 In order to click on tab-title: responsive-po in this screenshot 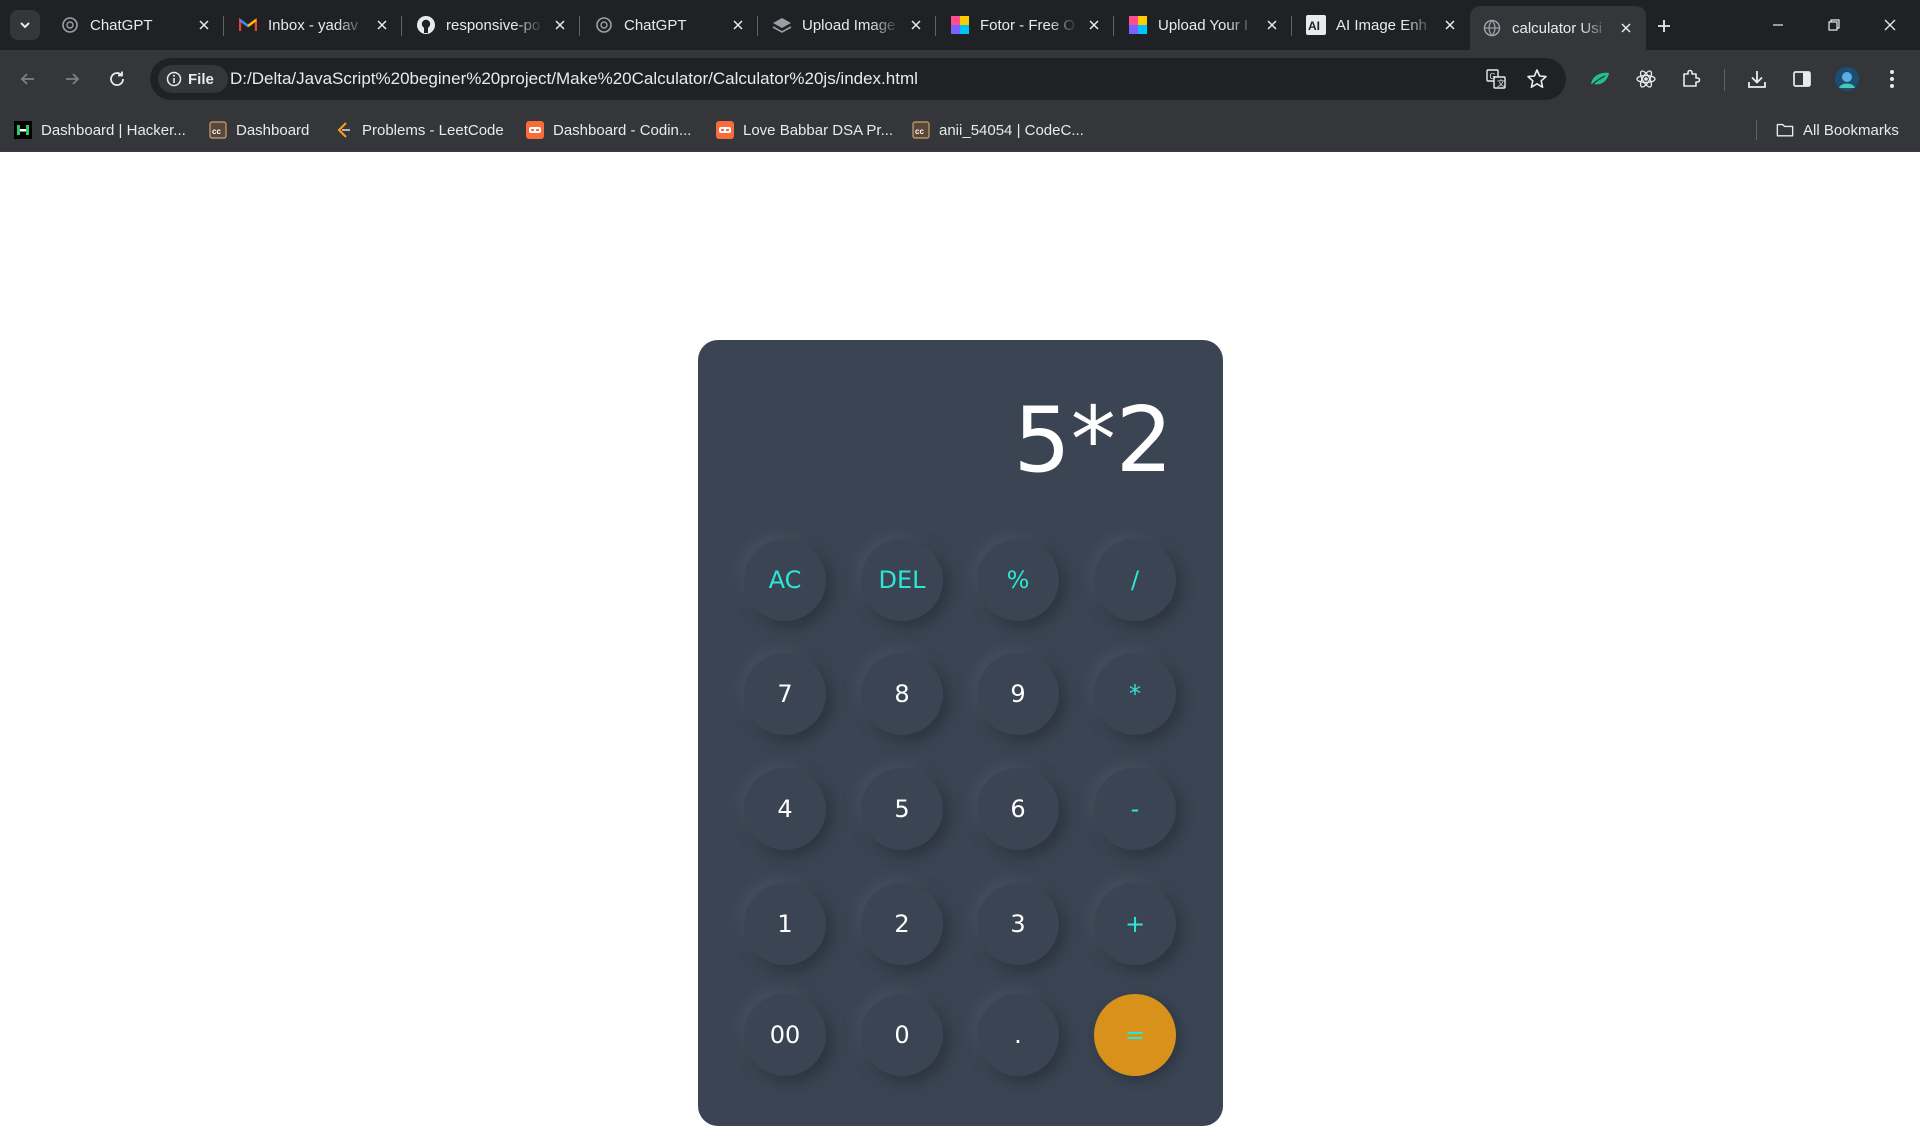, I will do `click(493, 25)`.